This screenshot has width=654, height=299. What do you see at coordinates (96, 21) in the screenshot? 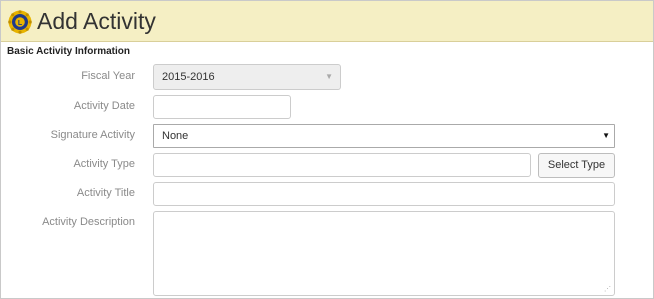
I see `page-title: Add Activity` at bounding box center [96, 21].